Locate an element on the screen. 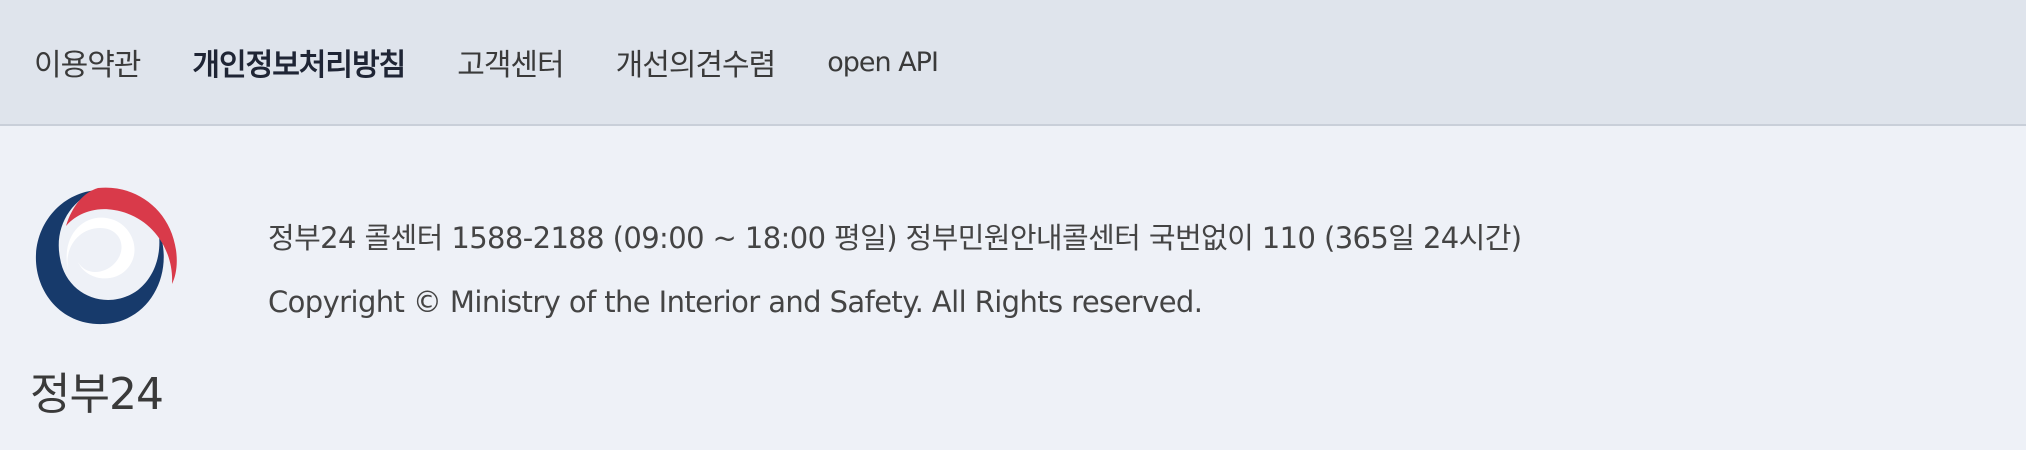 The image size is (2026, 450). nav-link-privacy-policy: 개인정보처리방침 is located at coordinates (299, 62).